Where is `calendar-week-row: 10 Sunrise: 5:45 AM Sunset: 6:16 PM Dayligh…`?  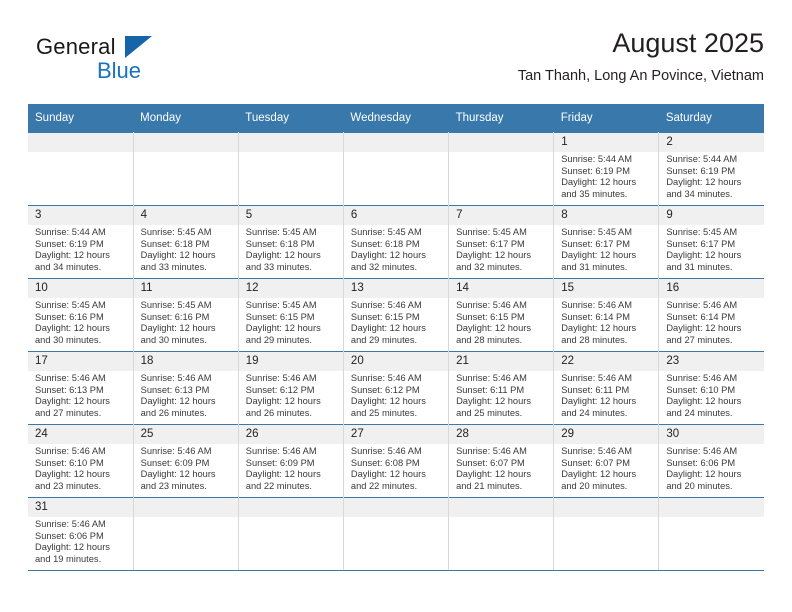
calendar-week-row: 10 Sunrise: 5:45 AM Sunset: 6:16 PM Dayligh… is located at coordinates (396, 315).